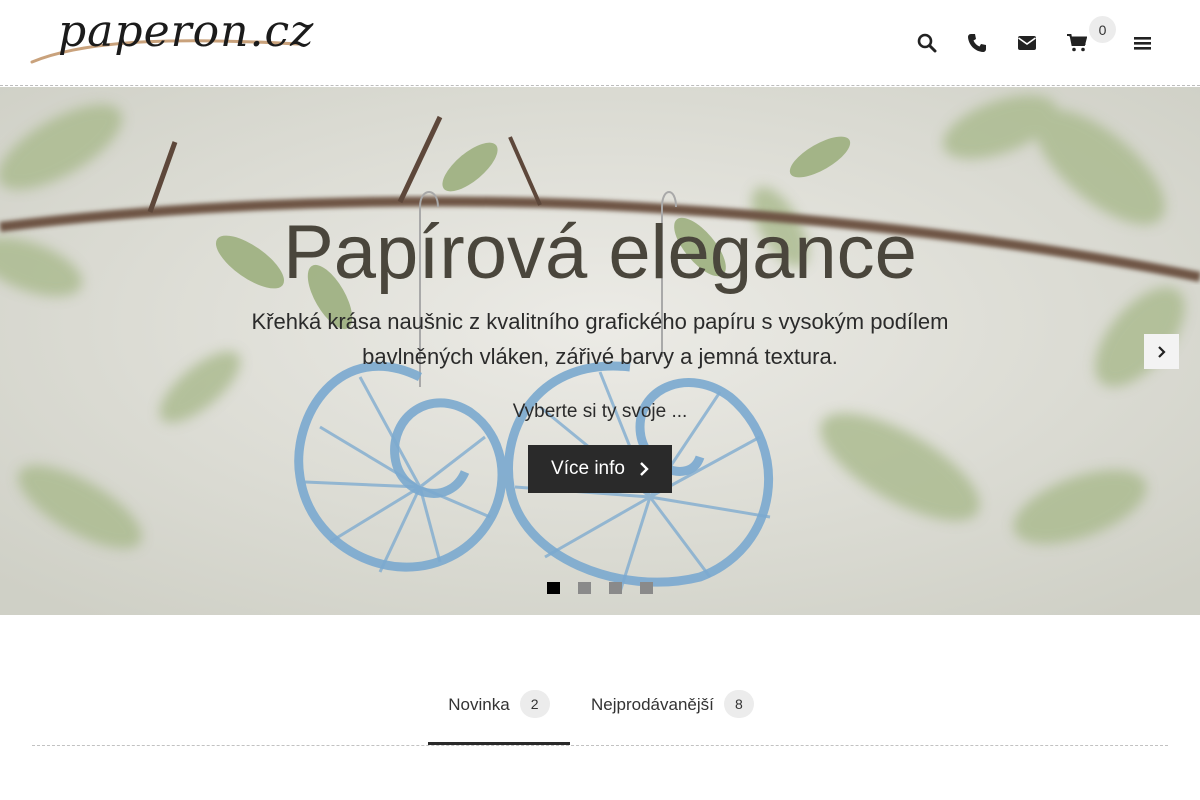 Image resolution: width=1200 pixels, height=800 pixels. Describe the element at coordinates (1027, 43) in the screenshot. I see `mail-icon` at that location.